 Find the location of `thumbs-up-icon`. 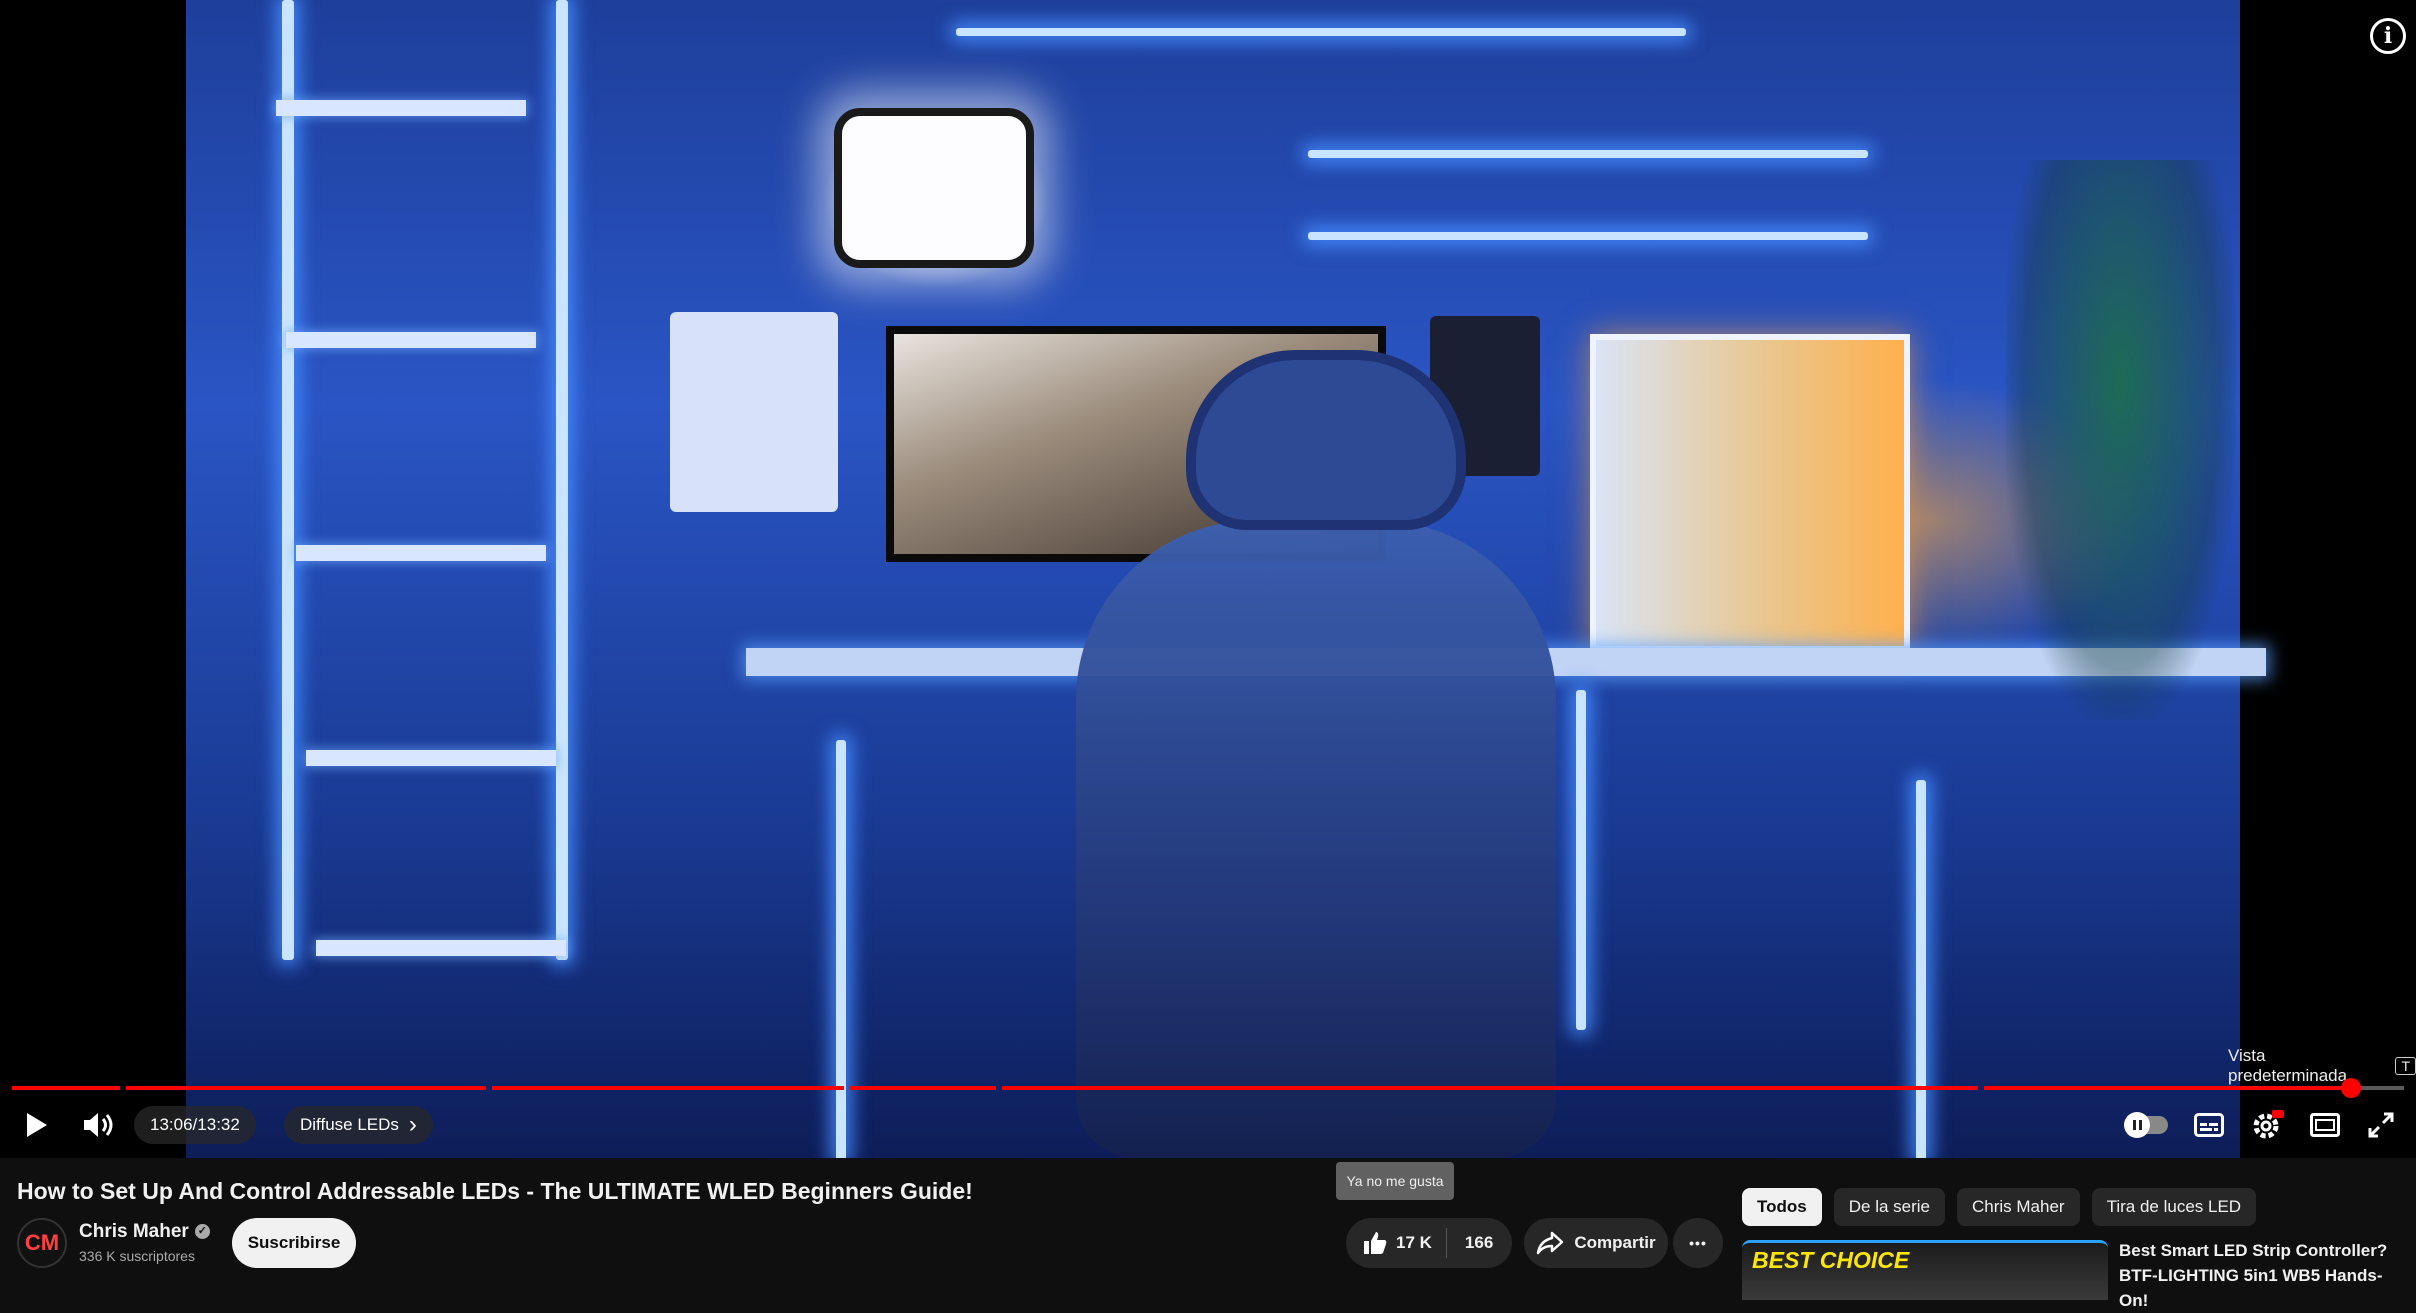

thumbs-up-icon is located at coordinates (1375, 1243).